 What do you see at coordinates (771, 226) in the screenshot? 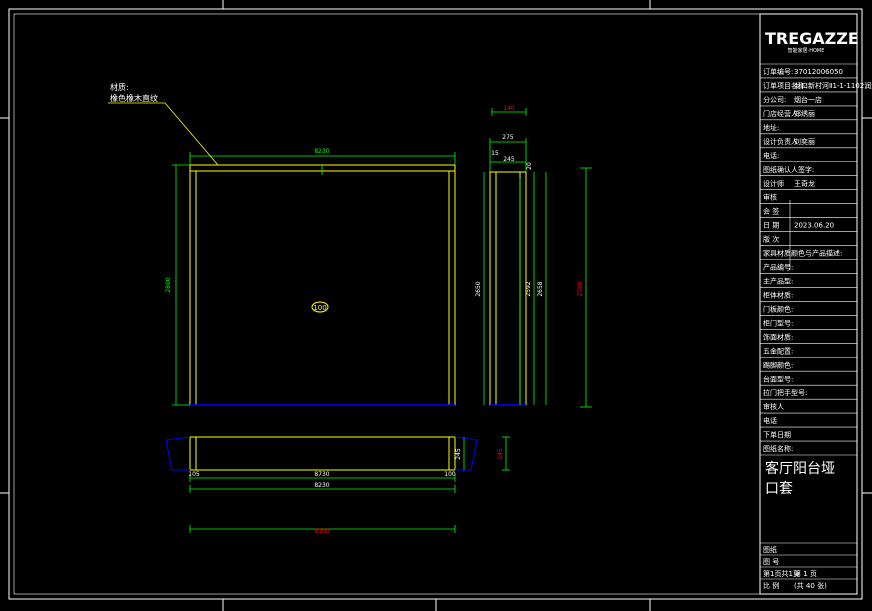
I see `title-row-label: 日 期` at bounding box center [771, 226].